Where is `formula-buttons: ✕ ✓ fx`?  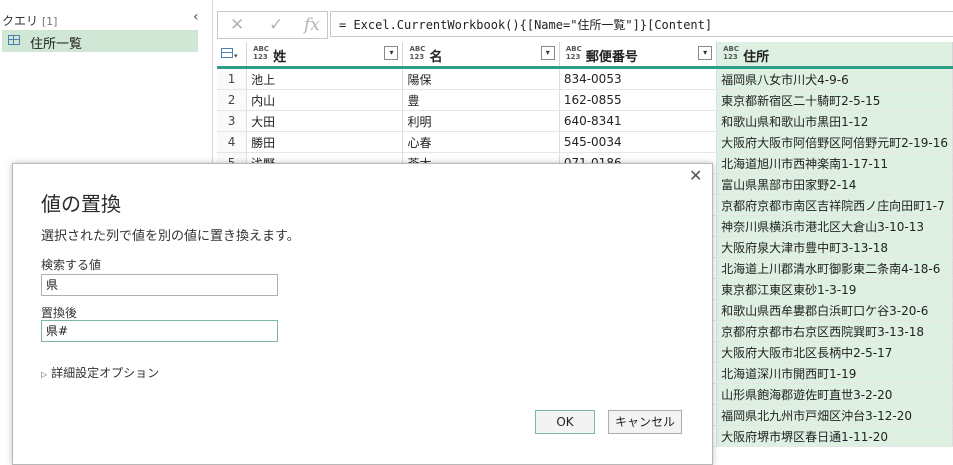 formula-buttons: ✕ ✓ fx is located at coordinates (272, 25).